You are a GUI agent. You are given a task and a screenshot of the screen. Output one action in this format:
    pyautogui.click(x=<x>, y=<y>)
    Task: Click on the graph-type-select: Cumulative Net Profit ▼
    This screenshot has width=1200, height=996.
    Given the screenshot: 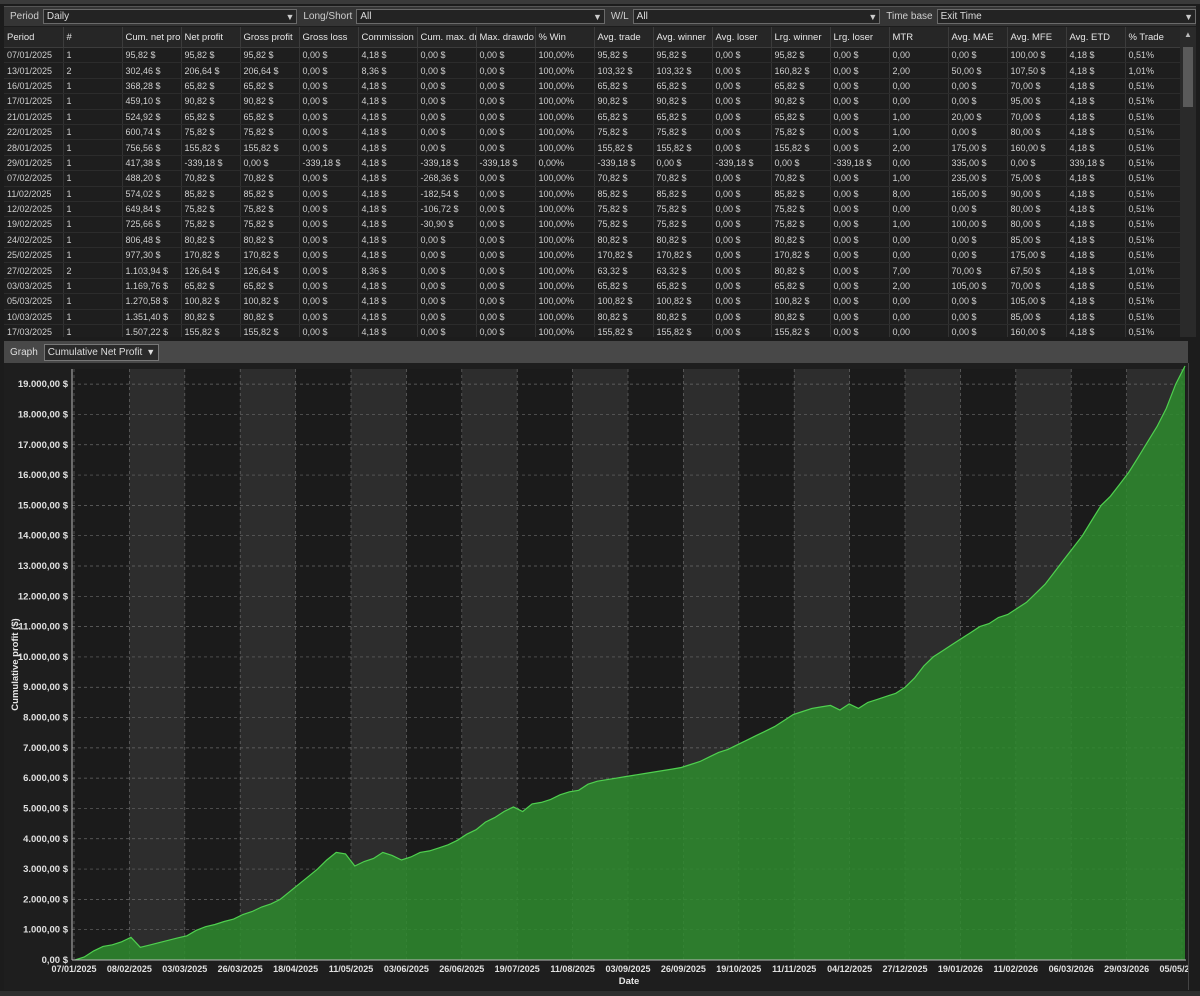 What is the action you would take?
    pyautogui.click(x=101, y=352)
    